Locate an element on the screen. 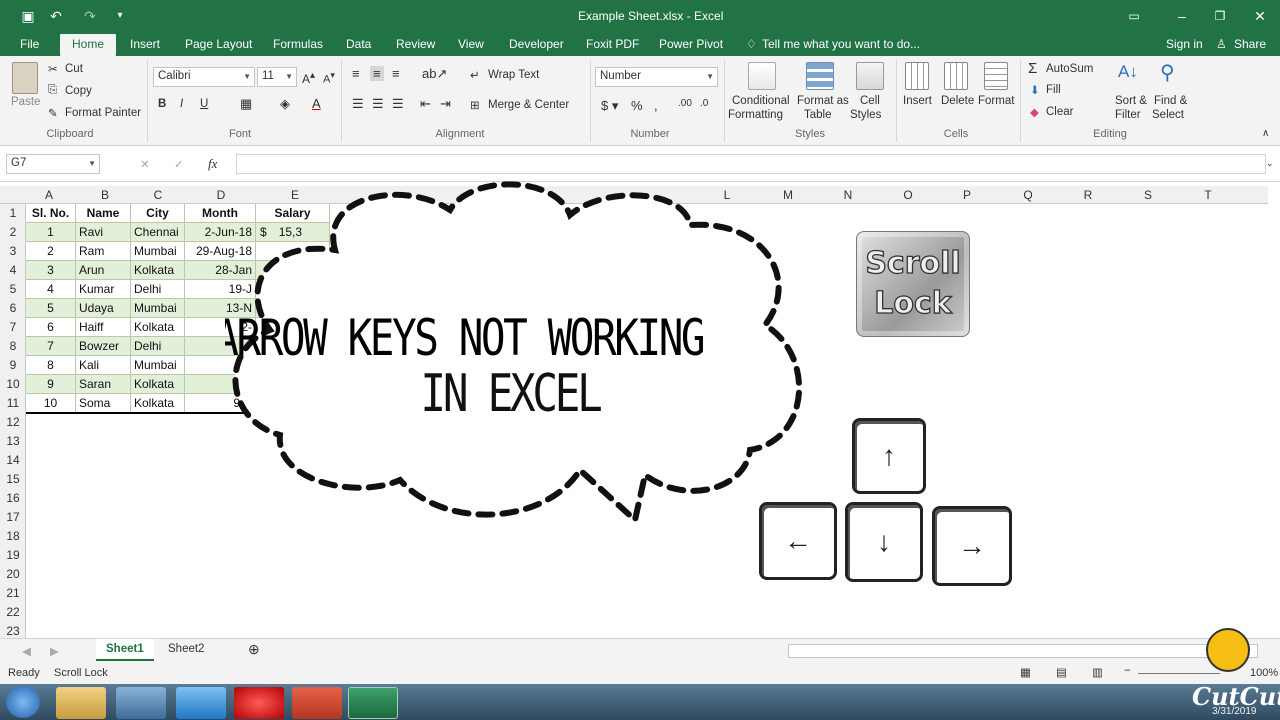 The width and height of the screenshot is (1280, 720). table-cell: 7 is located at coordinates (51, 346).